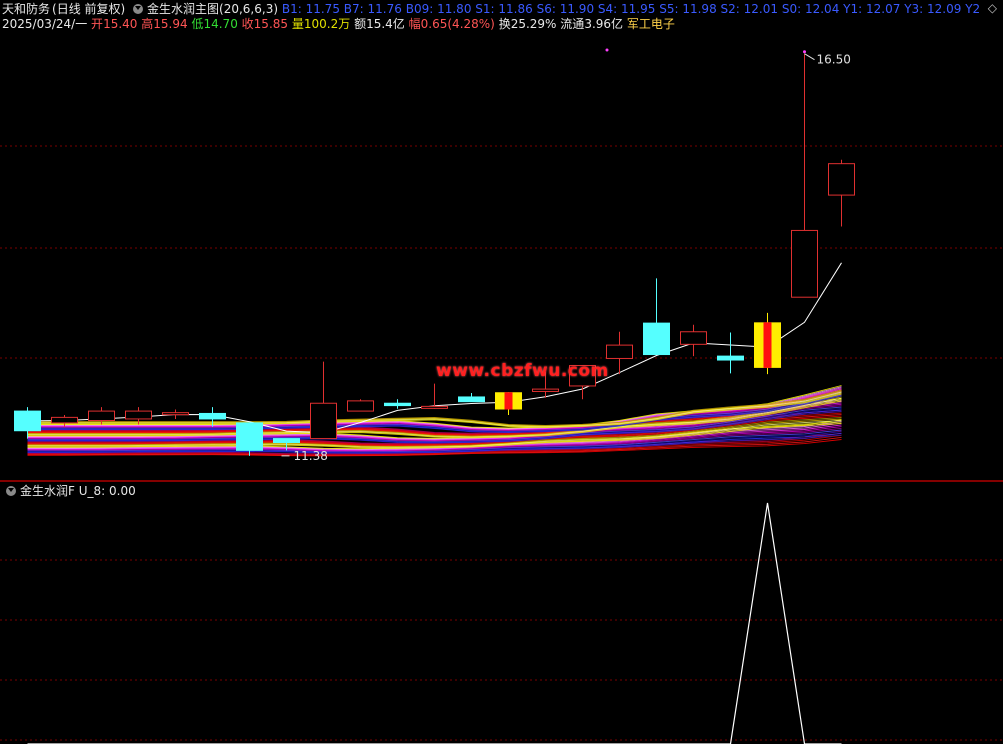 The width and height of the screenshot is (1003, 744). What do you see at coordinates (311, 456) in the screenshot?
I see `low-price-label: 11.38` at bounding box center [311, 456].